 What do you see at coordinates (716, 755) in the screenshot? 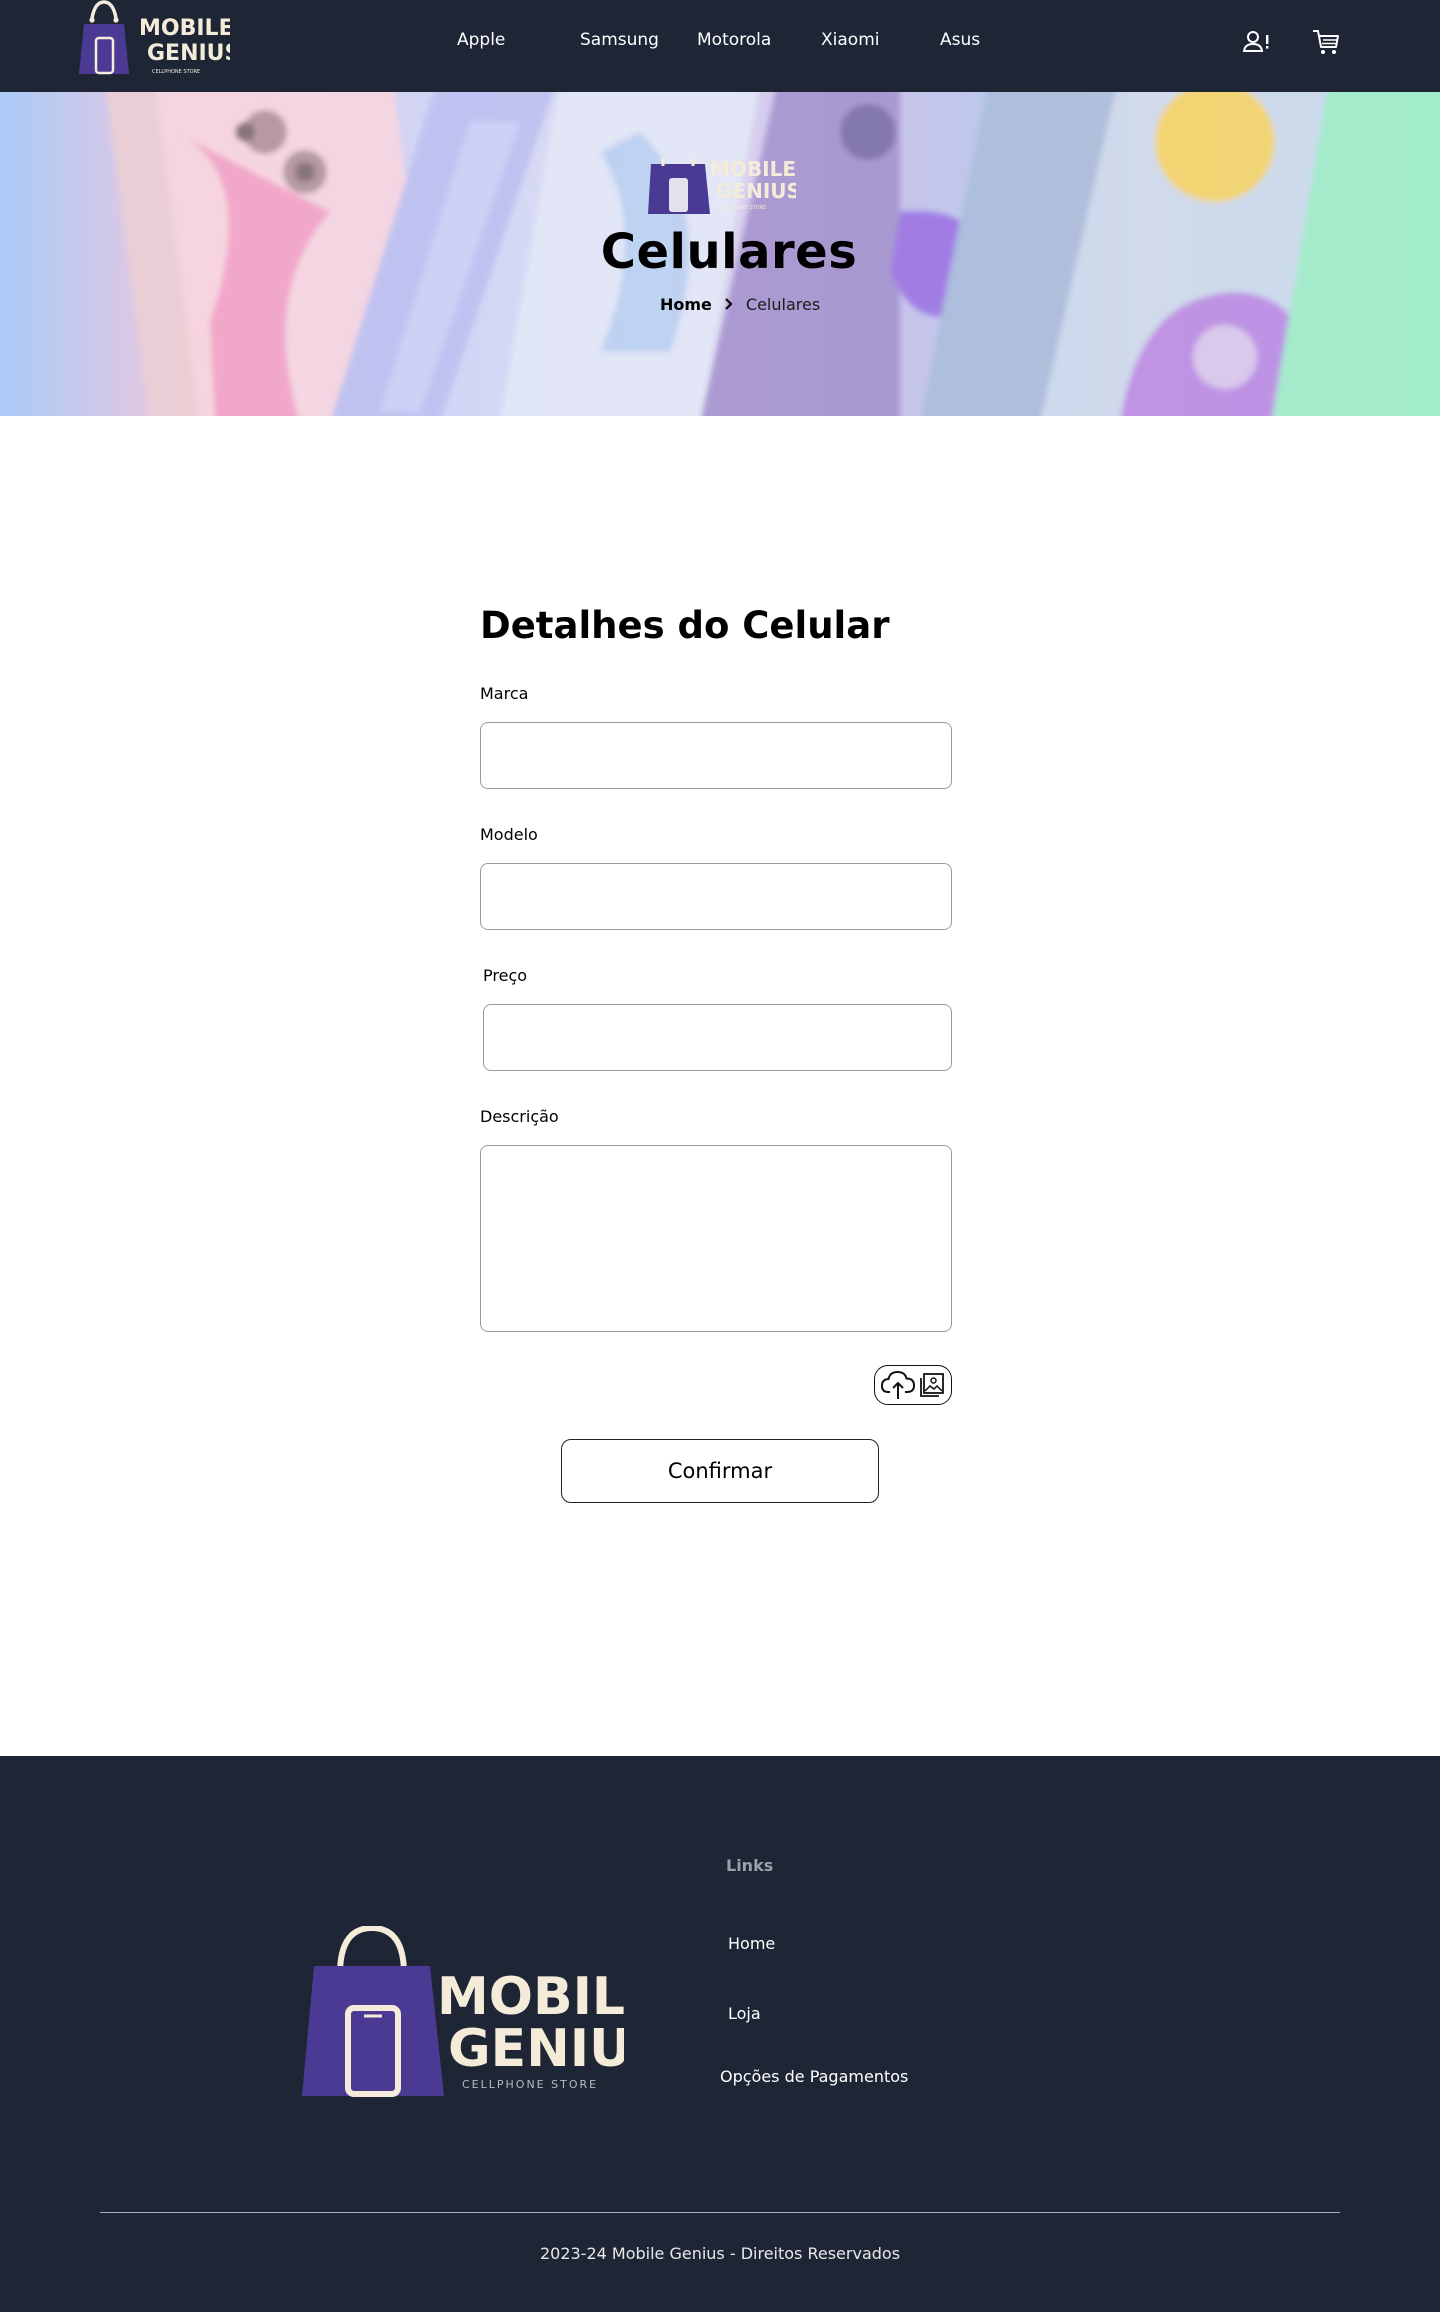
I see `marca-input` at bounding box center [716, 755].